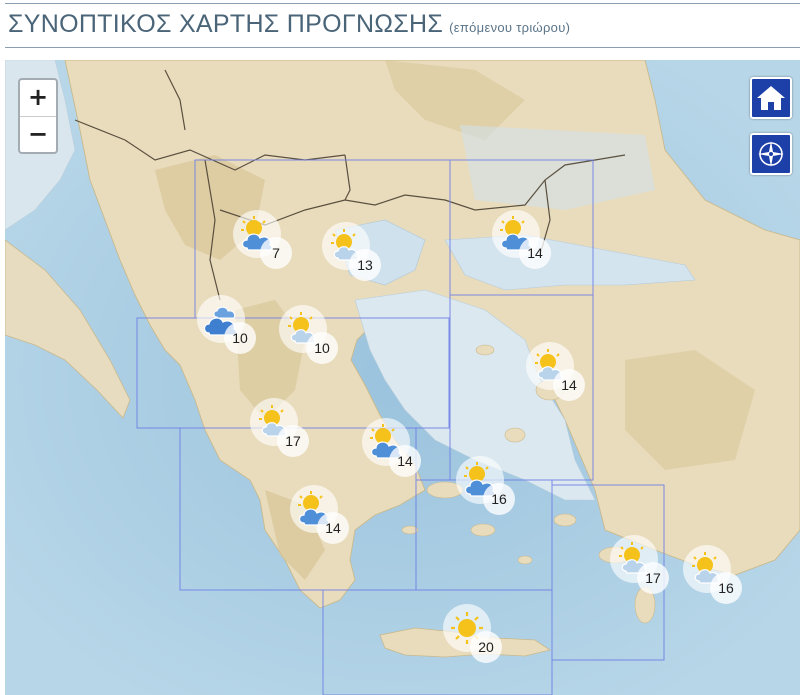 The image size is (800, 695). Describe the element at coordinates (276, 253) in the screenshot. I see `temperature-label: 7` at that location.